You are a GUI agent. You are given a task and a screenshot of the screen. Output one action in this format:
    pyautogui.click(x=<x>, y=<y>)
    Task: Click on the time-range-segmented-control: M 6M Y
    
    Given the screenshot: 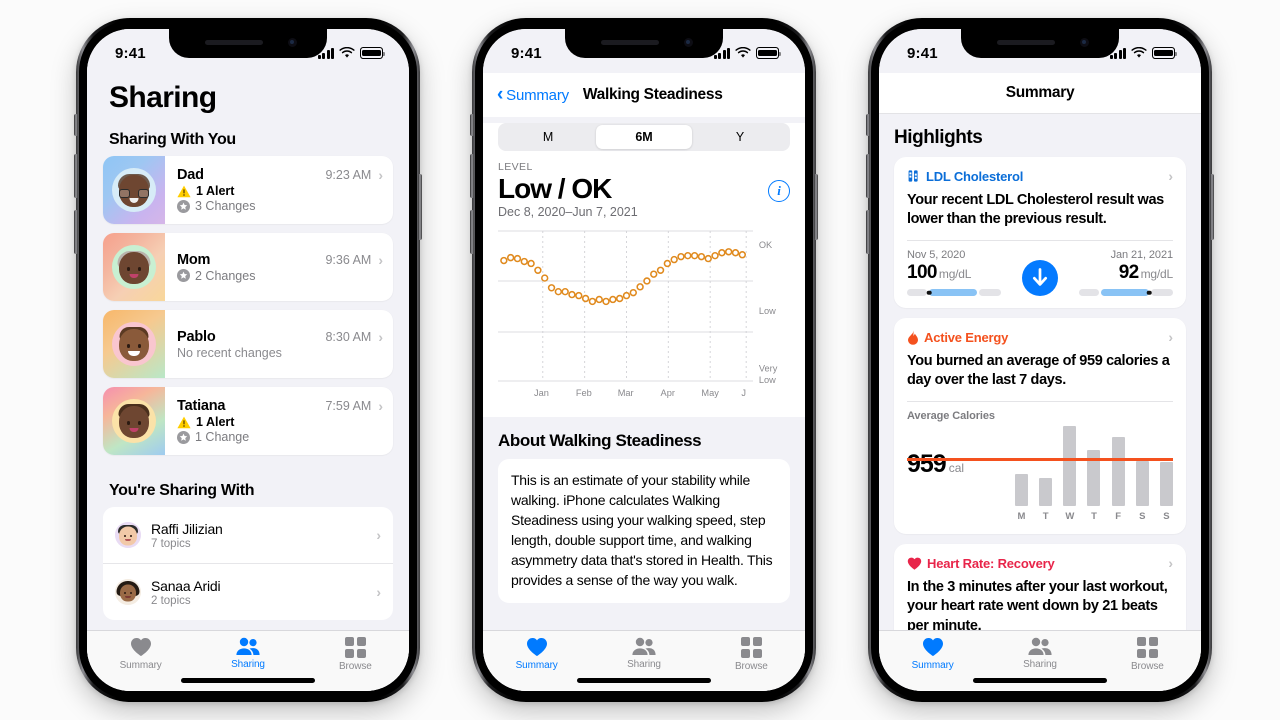 What is the action you would take?
    pyautogui.click(x=644, y=137)
    